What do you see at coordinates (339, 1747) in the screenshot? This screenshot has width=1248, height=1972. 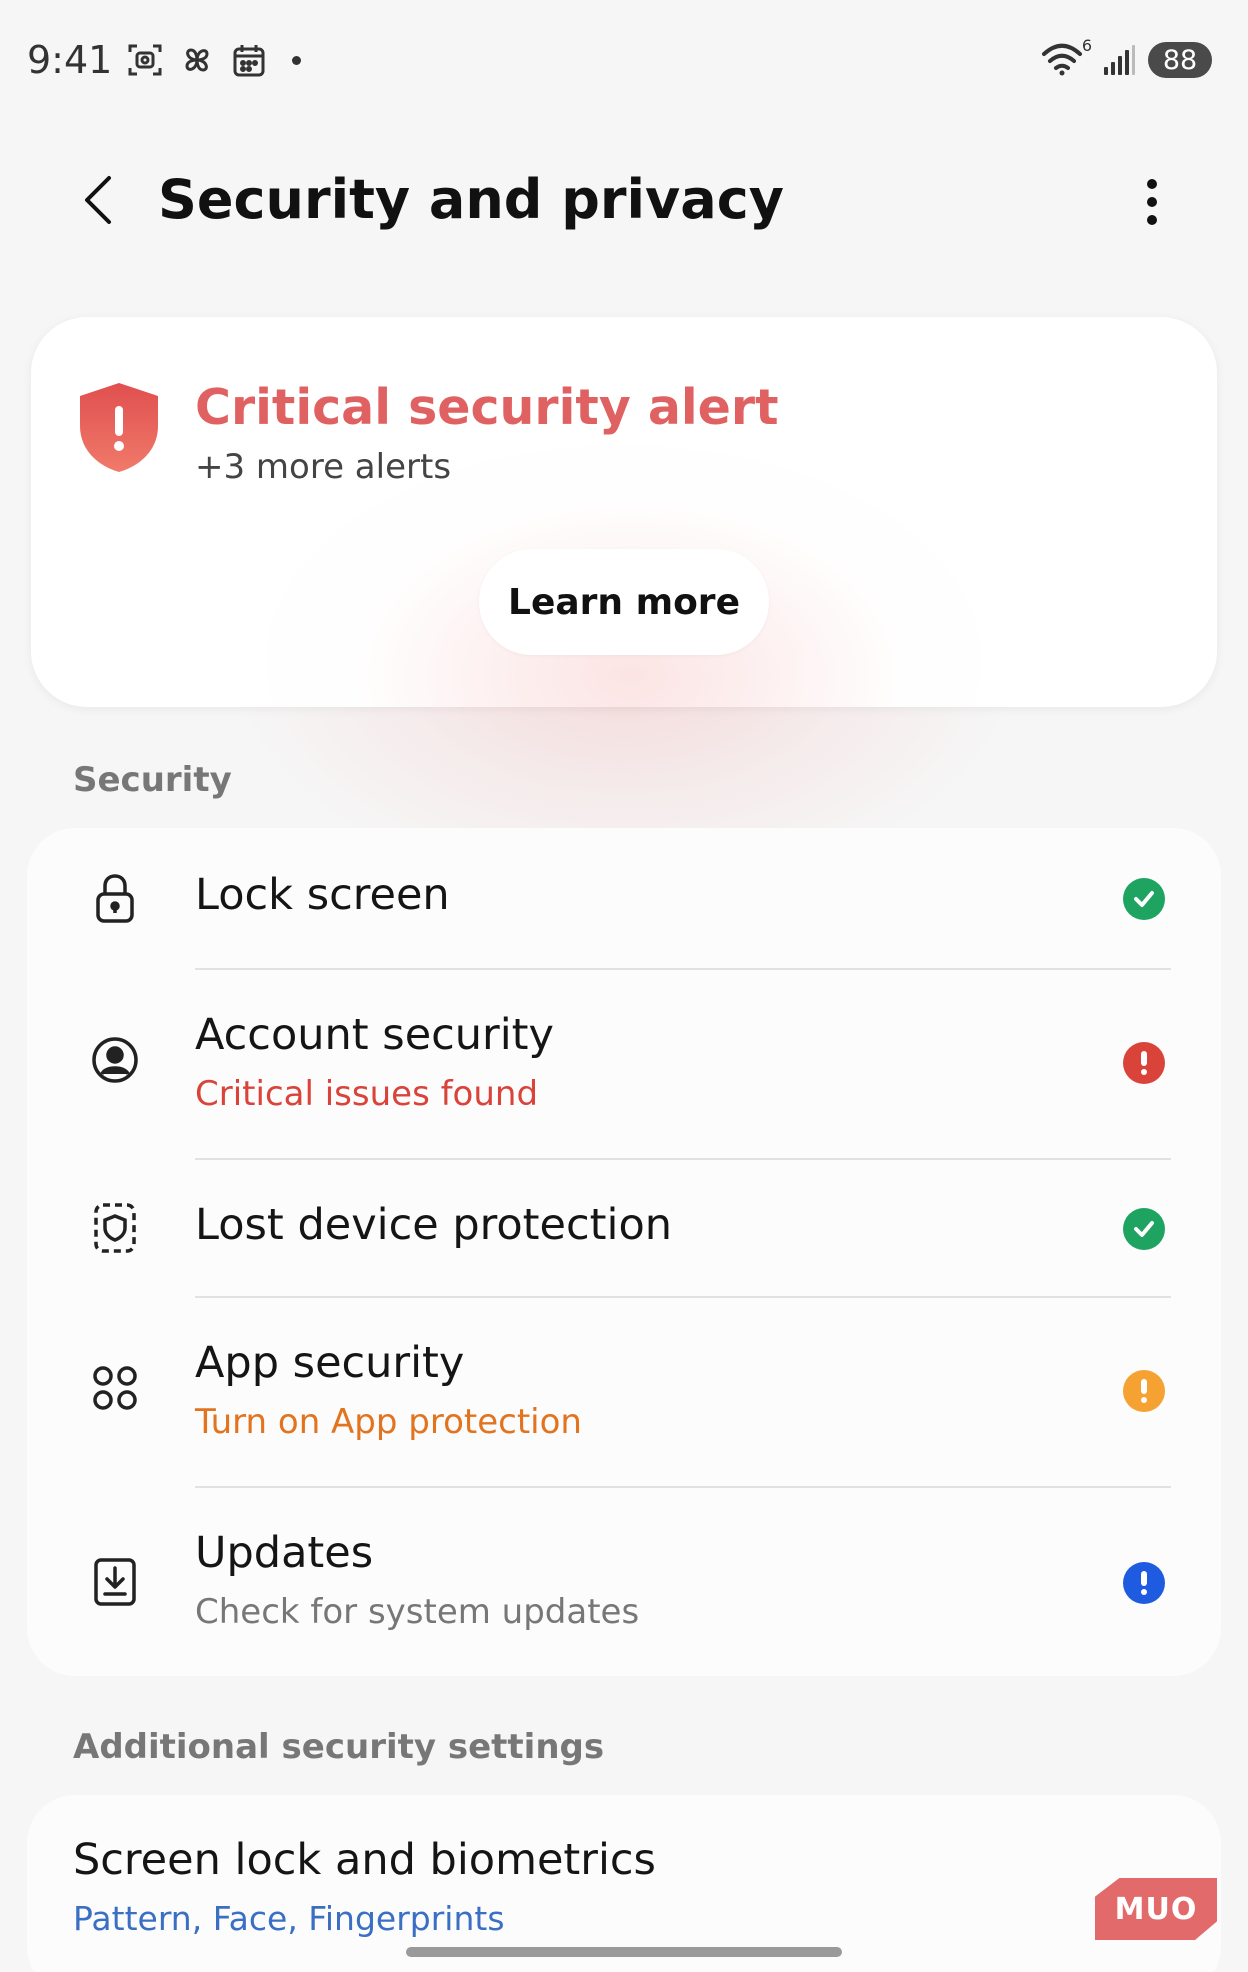 I see `section-label-additional: Additional security settings` at bounding box center [339, 1747].